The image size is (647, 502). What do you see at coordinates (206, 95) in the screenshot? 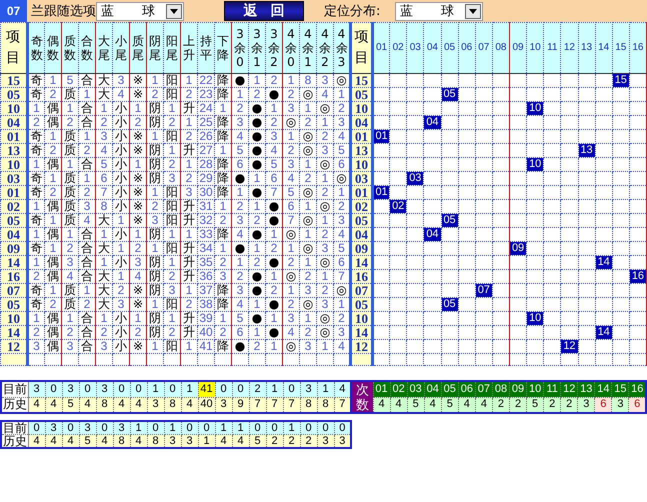
I see `table-cell: 23` at bounding box center [206, 95].